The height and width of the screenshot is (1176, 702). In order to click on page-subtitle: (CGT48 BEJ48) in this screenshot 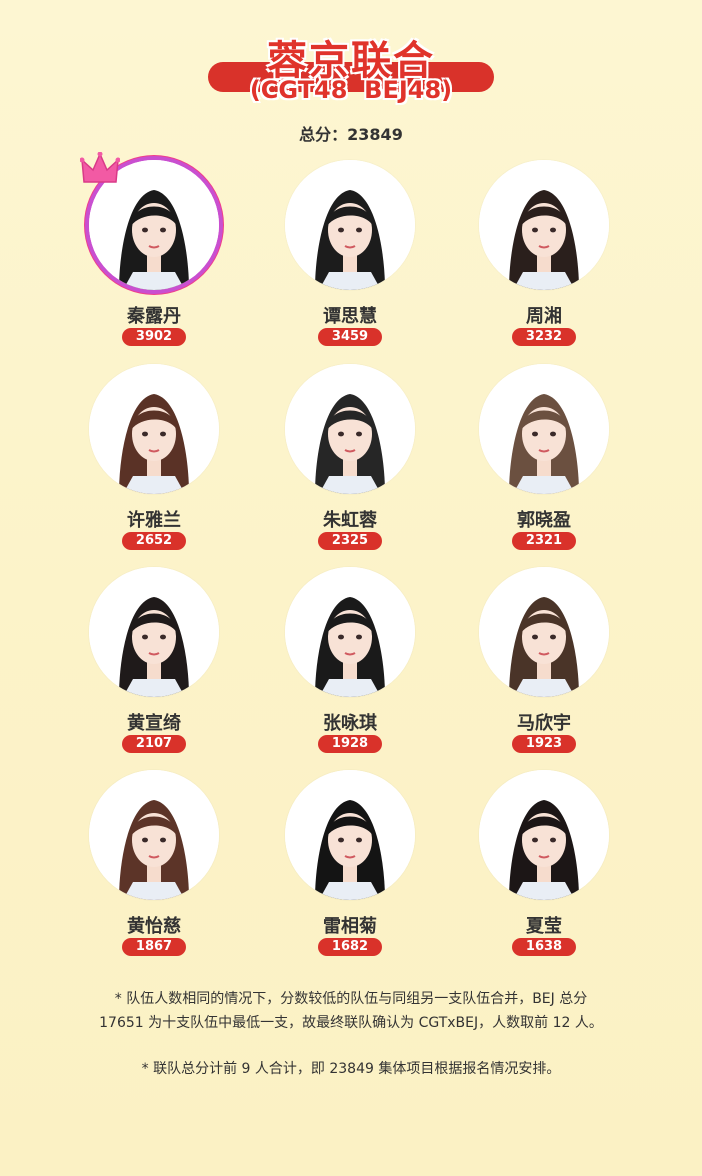, I will do `click(351, 90)`.